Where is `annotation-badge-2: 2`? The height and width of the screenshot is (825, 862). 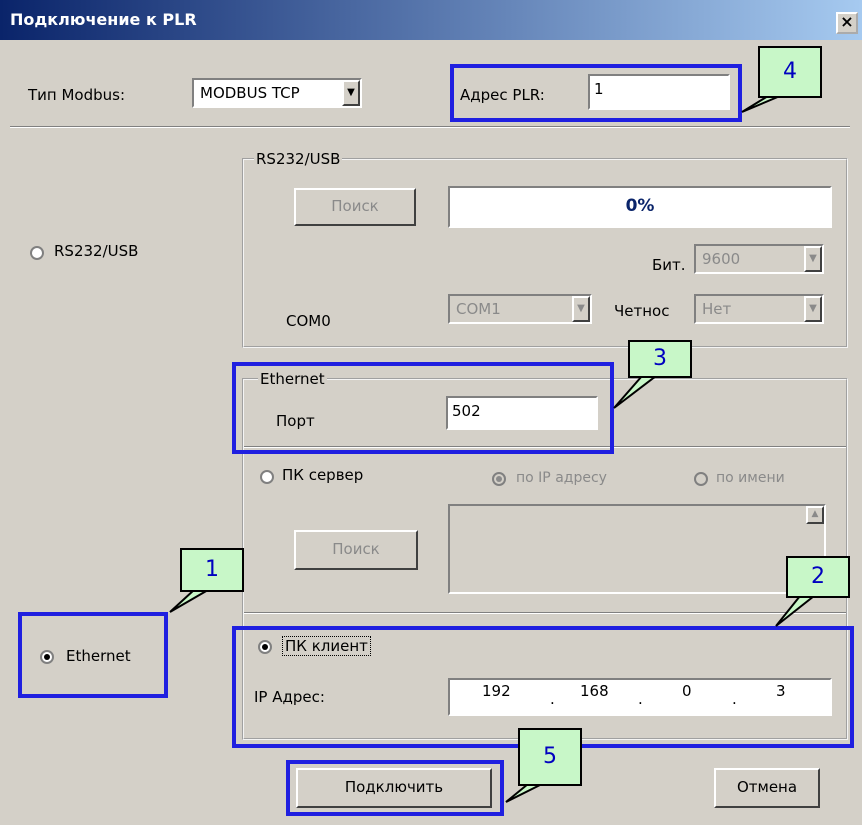 annotation-badge-2: 2 is located at coordinates (818, 577).